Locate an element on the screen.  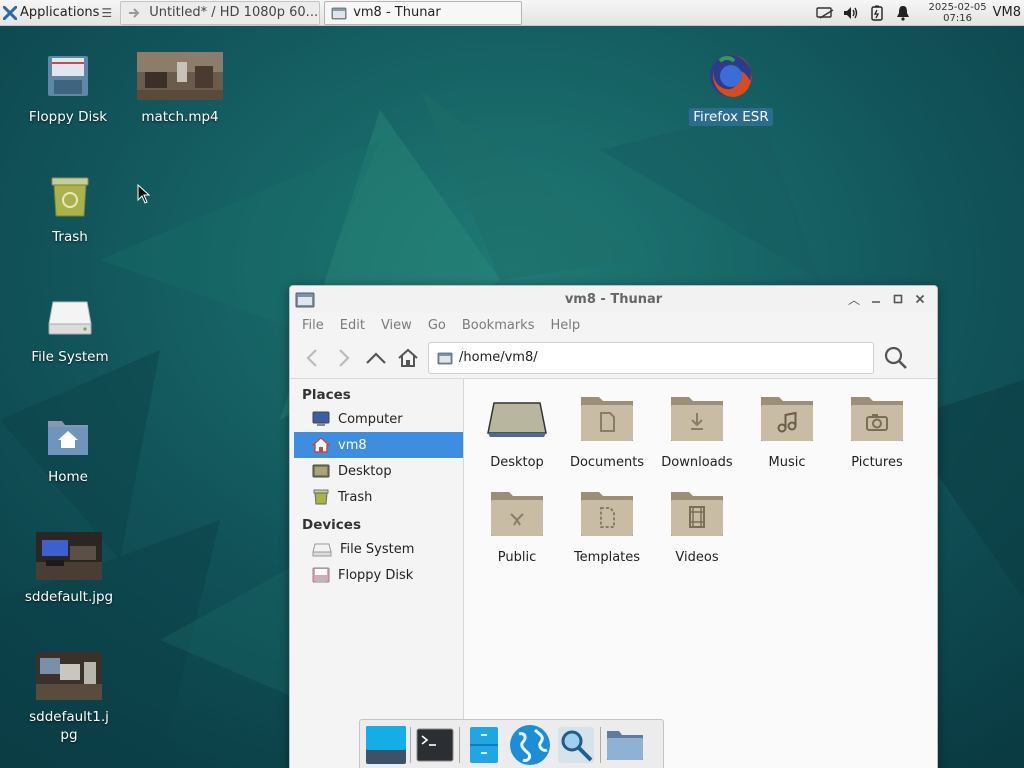
dock-web-browser-button is located at coordinates (530, 745).